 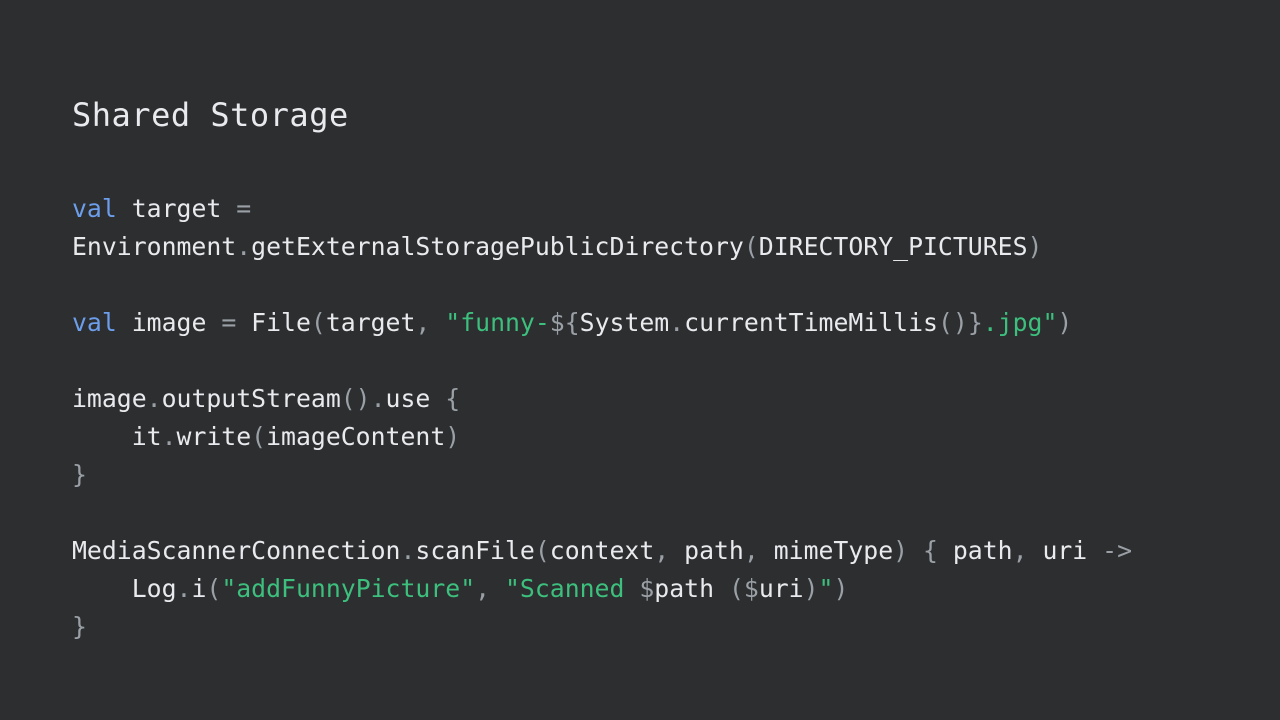 What do you see at coordinates (833, 550) in the screenshot?
I see `code-token: mimeType` at bounding box center [833, 550].